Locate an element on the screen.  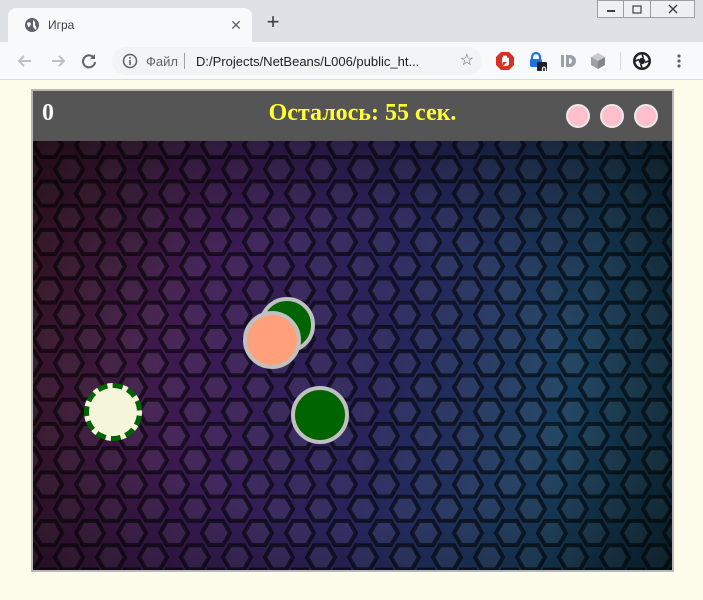
arrow-left-icon is located at coordinates (24, 61).